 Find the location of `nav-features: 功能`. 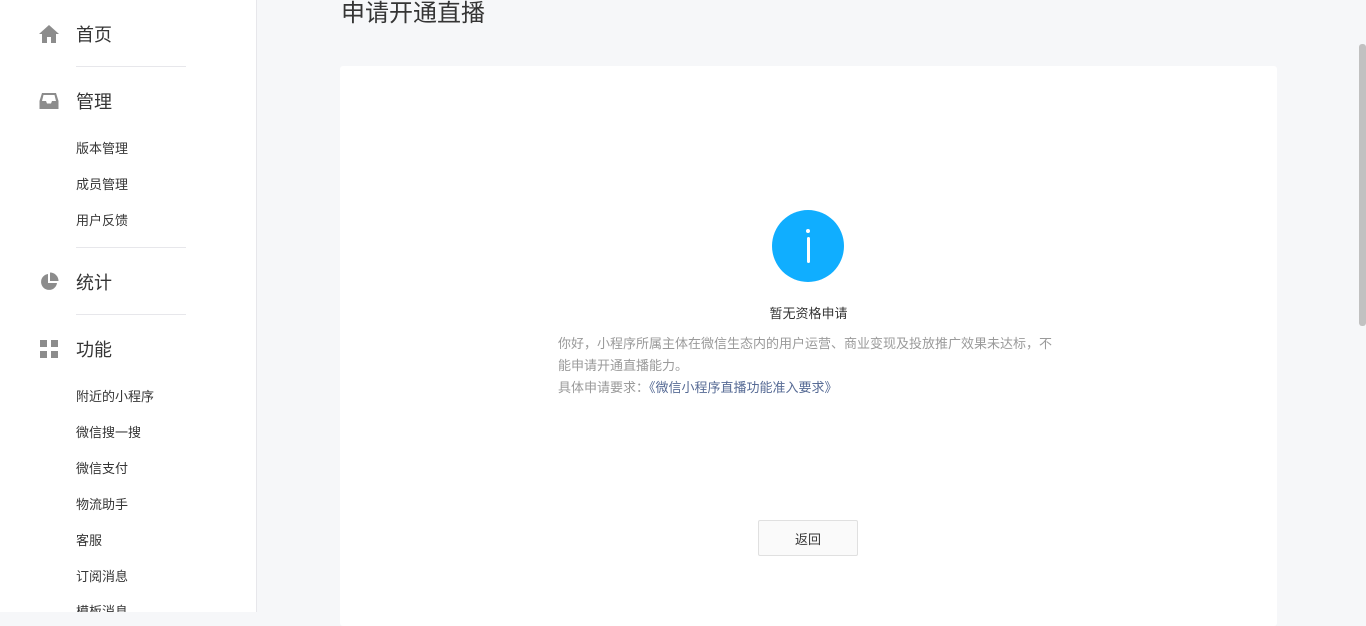

nav-features: 功能 is located at coordinates (75, 349).